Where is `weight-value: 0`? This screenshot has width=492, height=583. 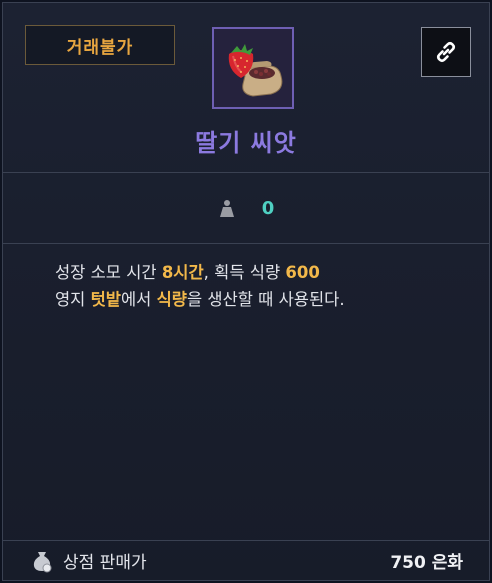
weight-value: 0 is located at coordinates (268, 208).